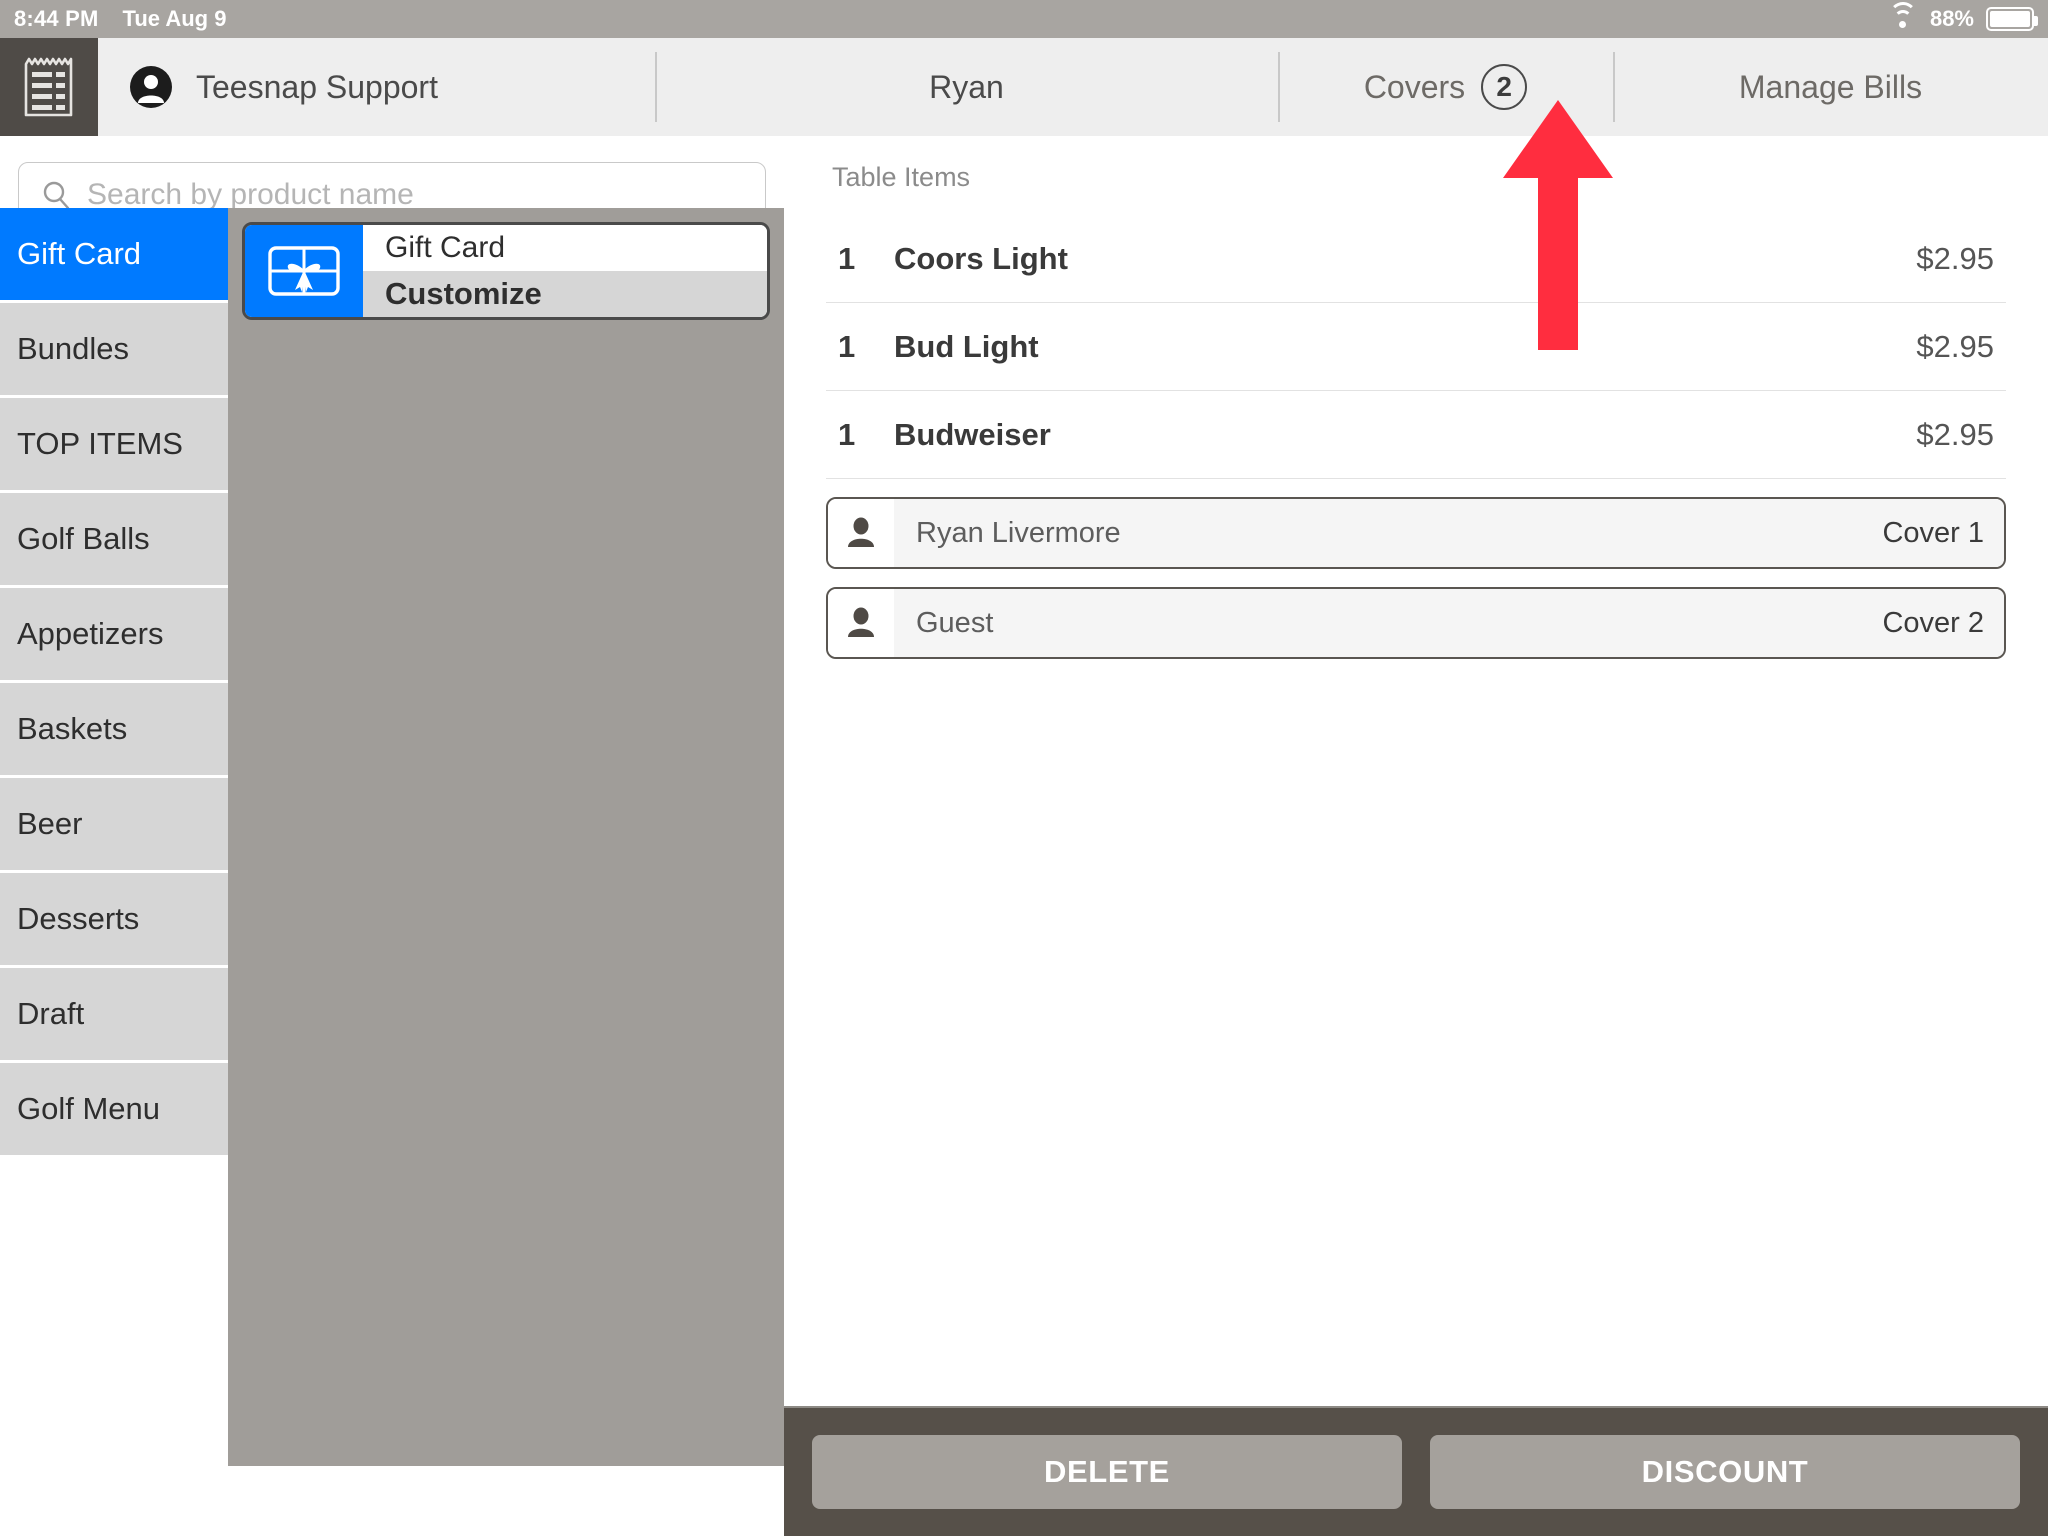 The image size is (2048, 1536). Describe the element at coordinates (1951, 18) in the screenshot. I see `battery-percent-label: 88%` at that location.